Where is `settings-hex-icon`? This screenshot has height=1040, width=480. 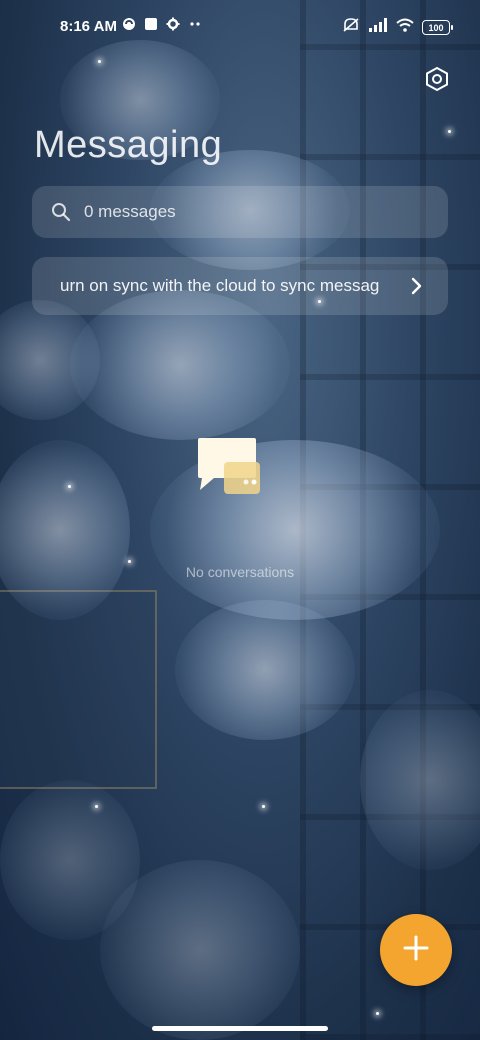
settings-hex-icon is located at coordinates (437, 81).